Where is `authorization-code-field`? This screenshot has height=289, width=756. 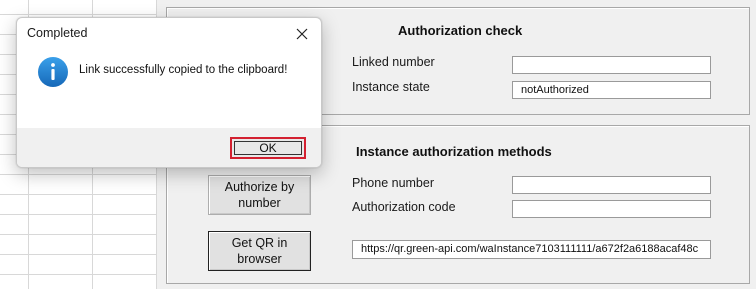
authorization-code-field is located at coordinates (611, 209).